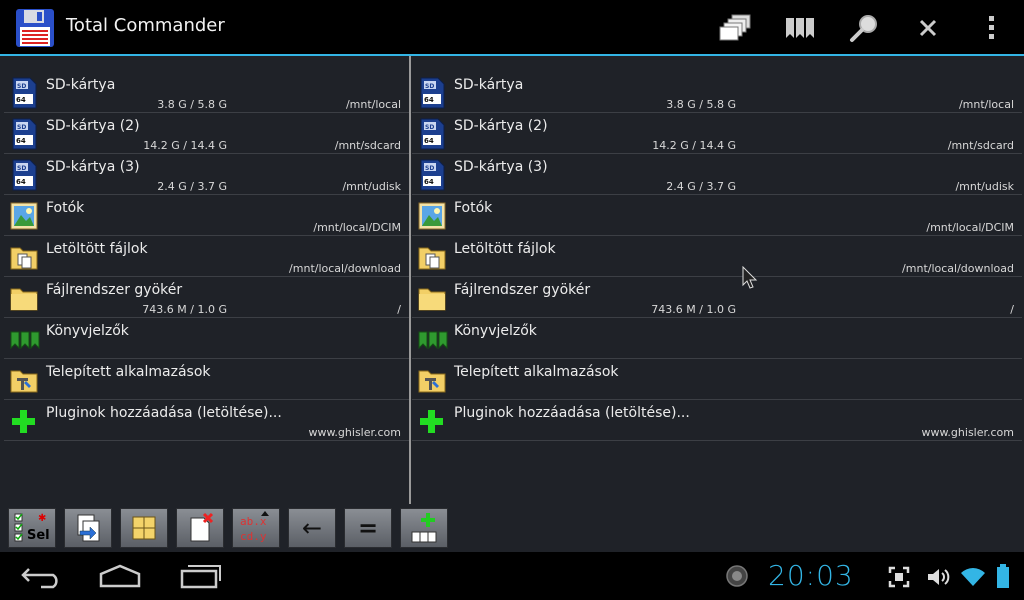  Describe the element at coordinates (32, 528) in the screenshot. I see `select-button: ✱ Sel` at that location.